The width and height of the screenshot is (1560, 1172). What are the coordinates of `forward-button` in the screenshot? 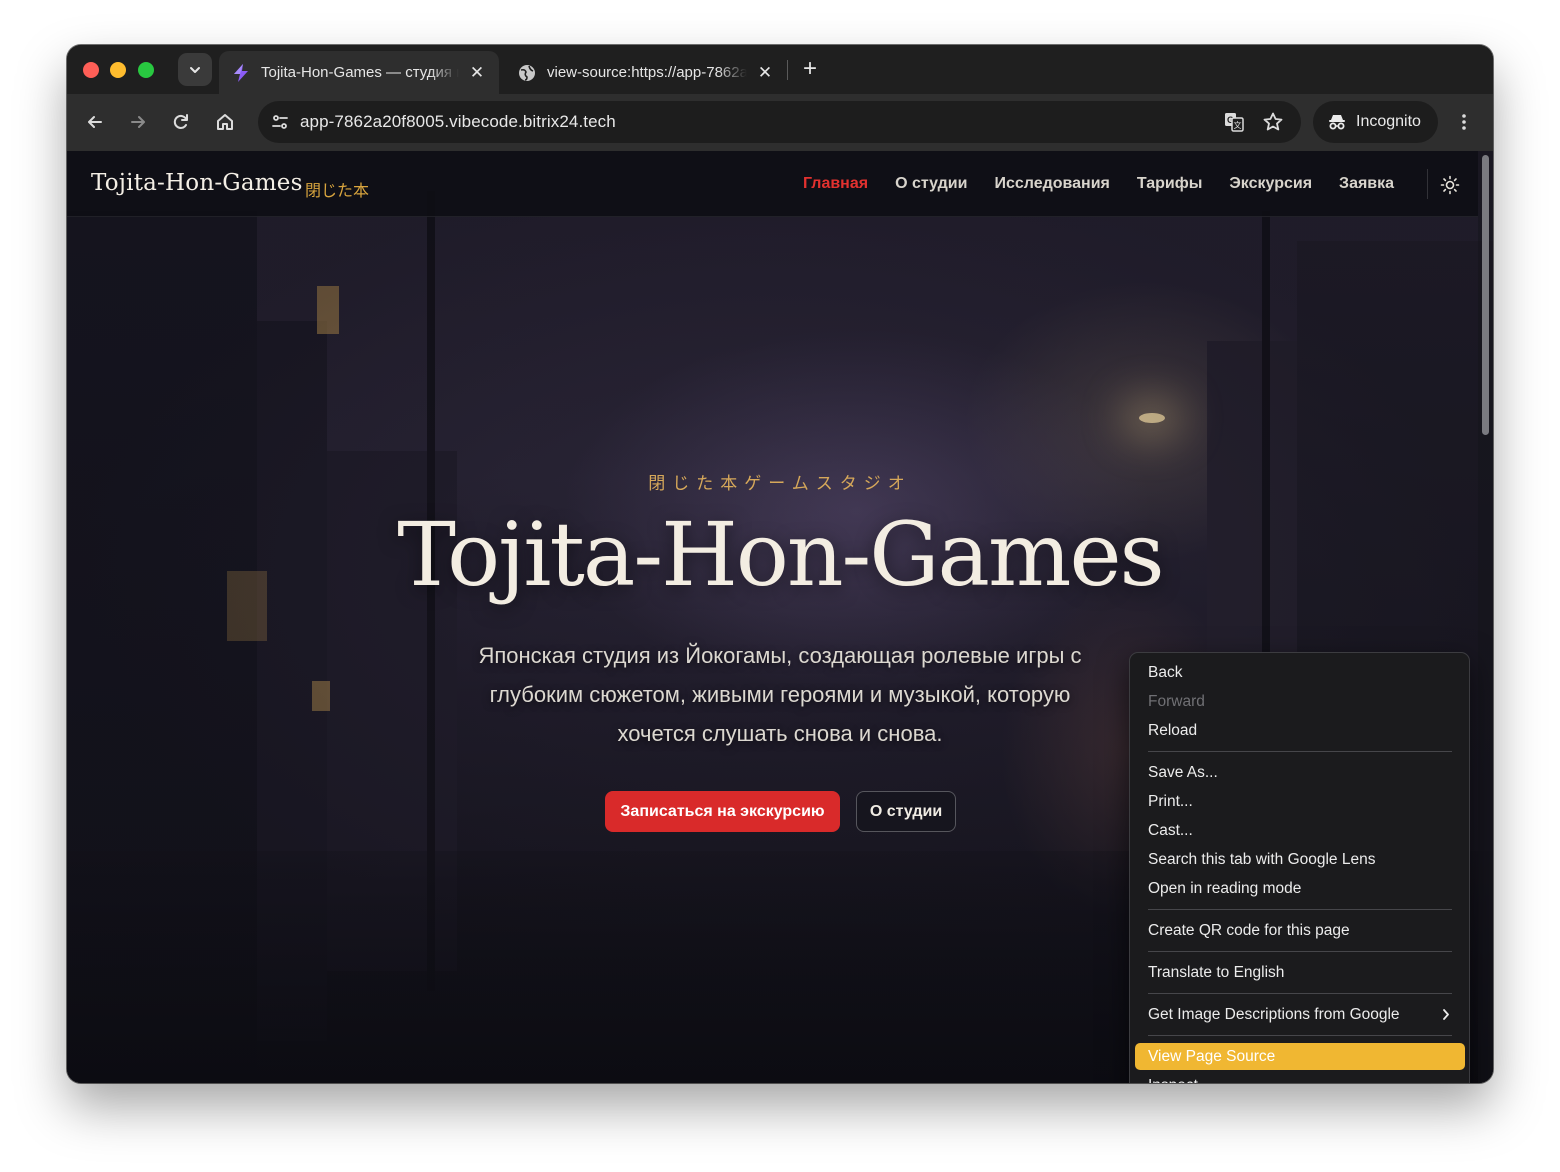 It's located at (138, 122).